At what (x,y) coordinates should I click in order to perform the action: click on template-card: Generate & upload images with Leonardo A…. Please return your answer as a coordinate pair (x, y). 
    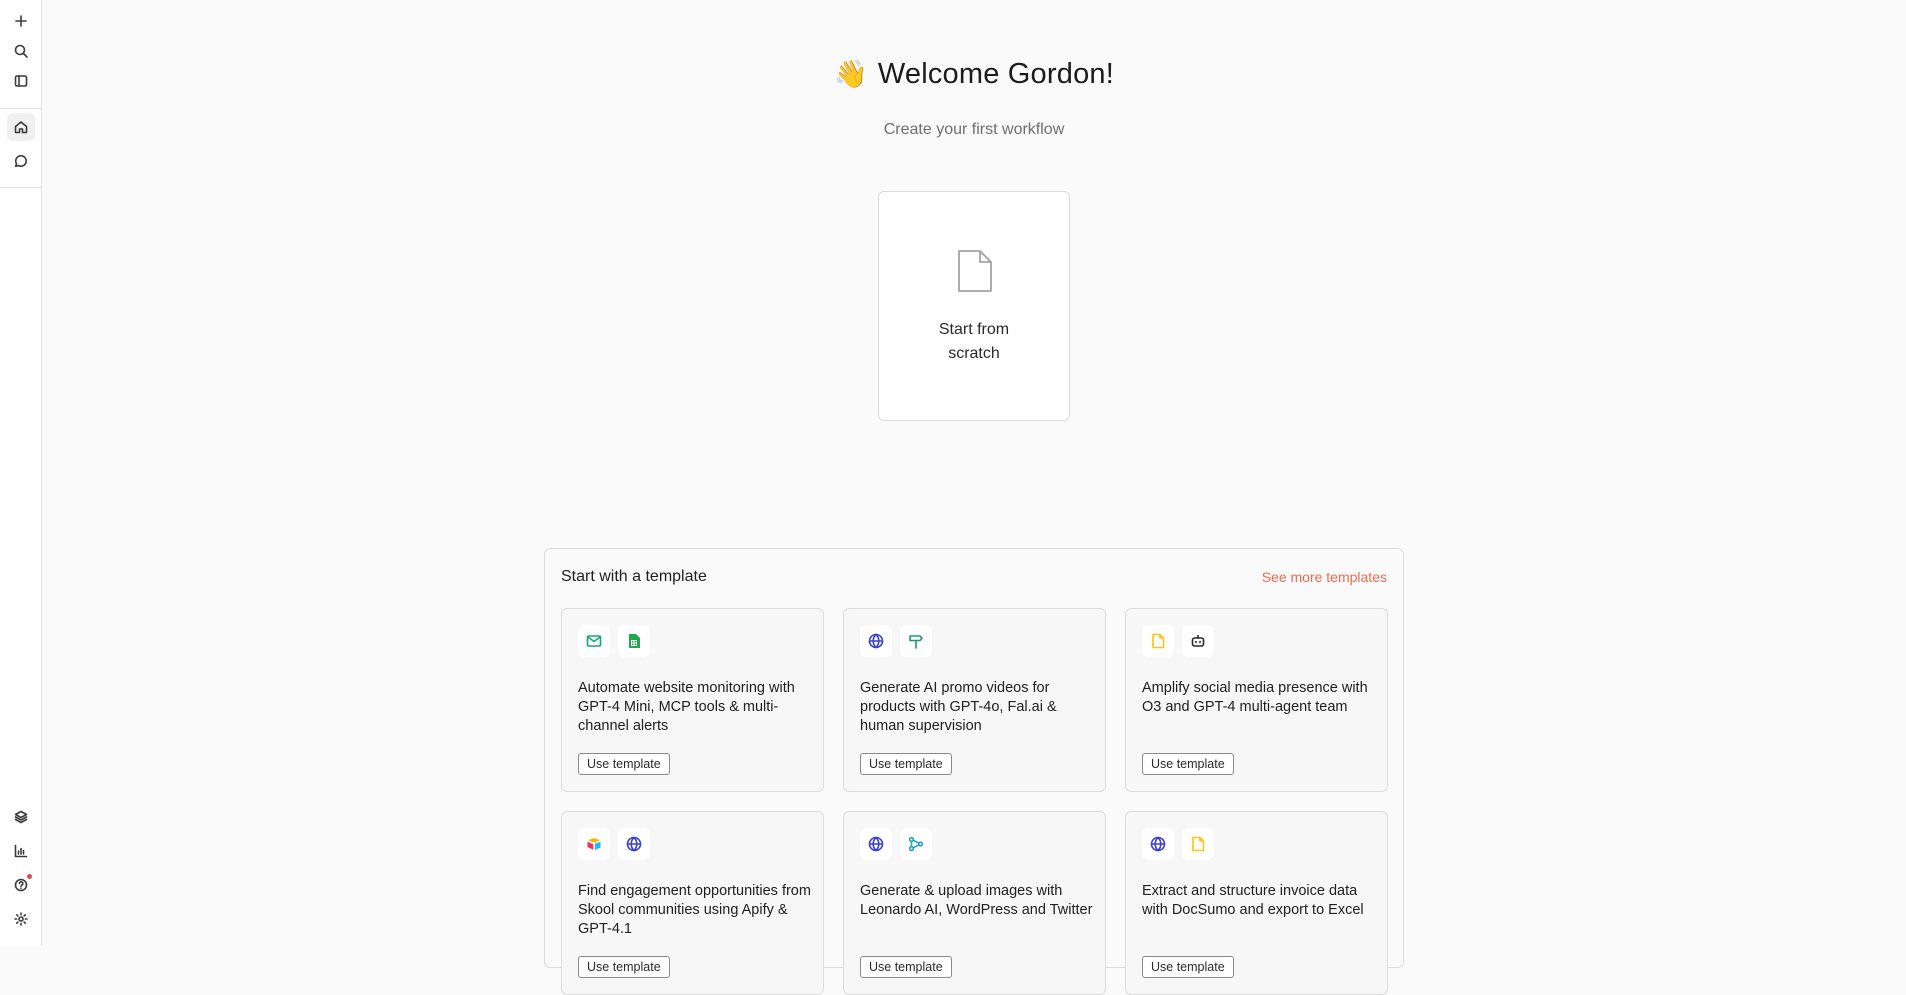
    Looking at the image, I should click on (974, 903).